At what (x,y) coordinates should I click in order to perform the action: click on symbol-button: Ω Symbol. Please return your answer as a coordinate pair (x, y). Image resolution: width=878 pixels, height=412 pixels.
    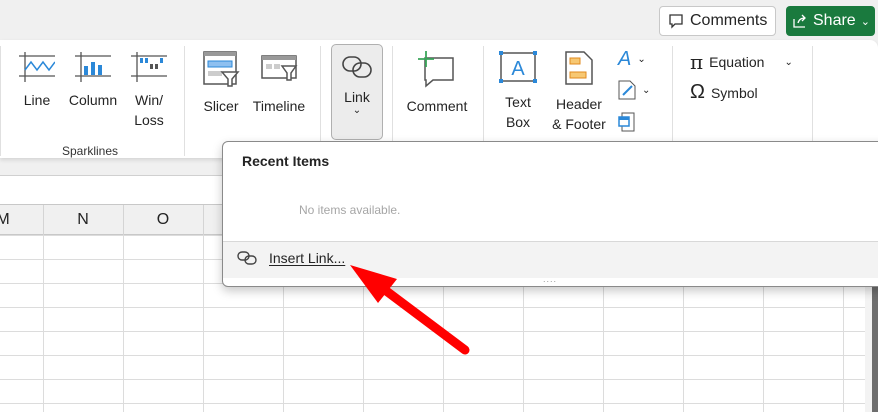
    Looking at the image, I should click on (724, 92).